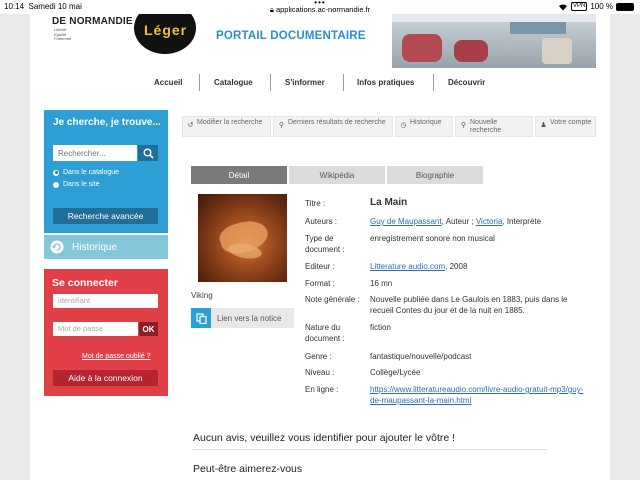 The image size is (640, 480). I want to click on user-icon: ♟, so click(543, 125).